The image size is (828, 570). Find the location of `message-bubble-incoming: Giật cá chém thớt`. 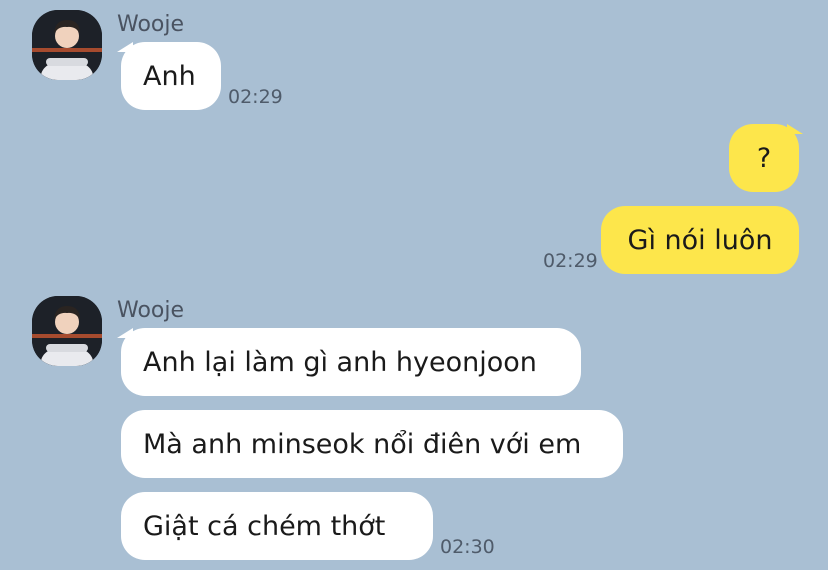

message-bubble-incoming: Giật cá chém thớt is located at coordinates (277, 526).